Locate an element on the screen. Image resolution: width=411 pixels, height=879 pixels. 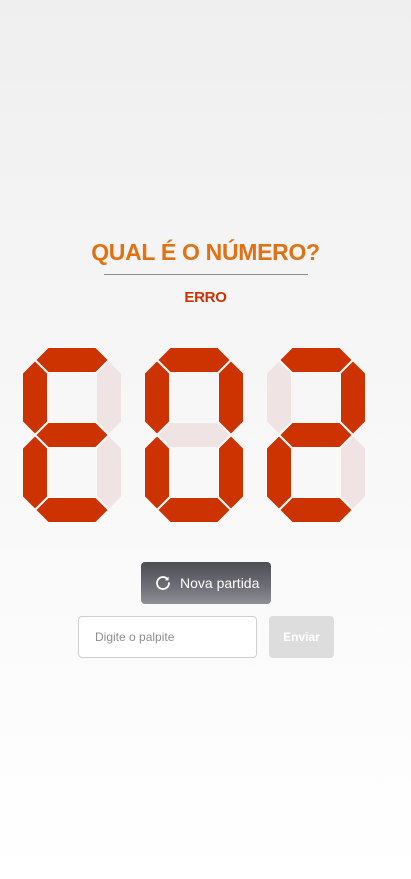
digit-2-segment-b-on is located at coordinates (231, 397).